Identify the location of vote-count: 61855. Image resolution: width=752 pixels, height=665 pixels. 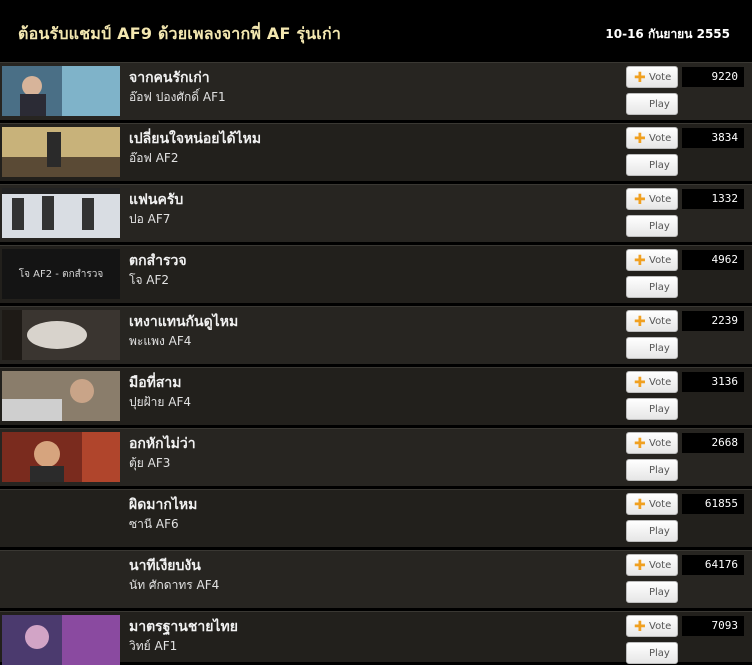
(713, 504).